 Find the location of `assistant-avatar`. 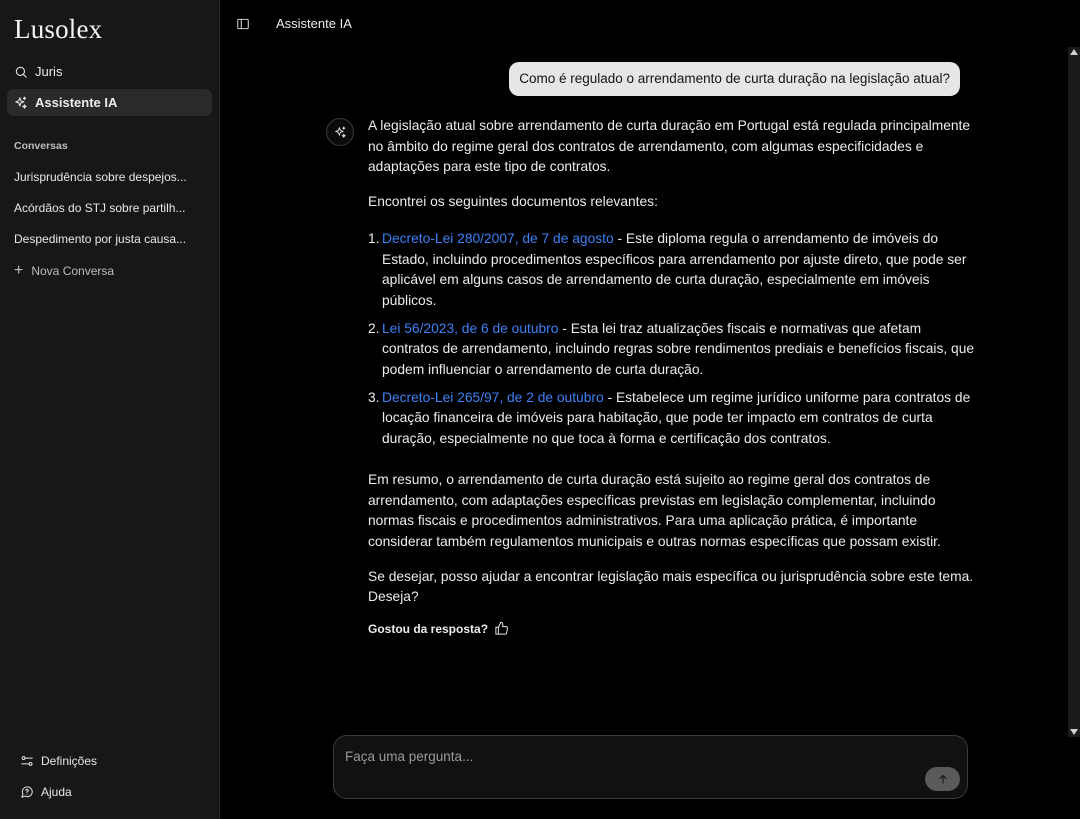

assistant-avatar is located at coordinates (340, 132).